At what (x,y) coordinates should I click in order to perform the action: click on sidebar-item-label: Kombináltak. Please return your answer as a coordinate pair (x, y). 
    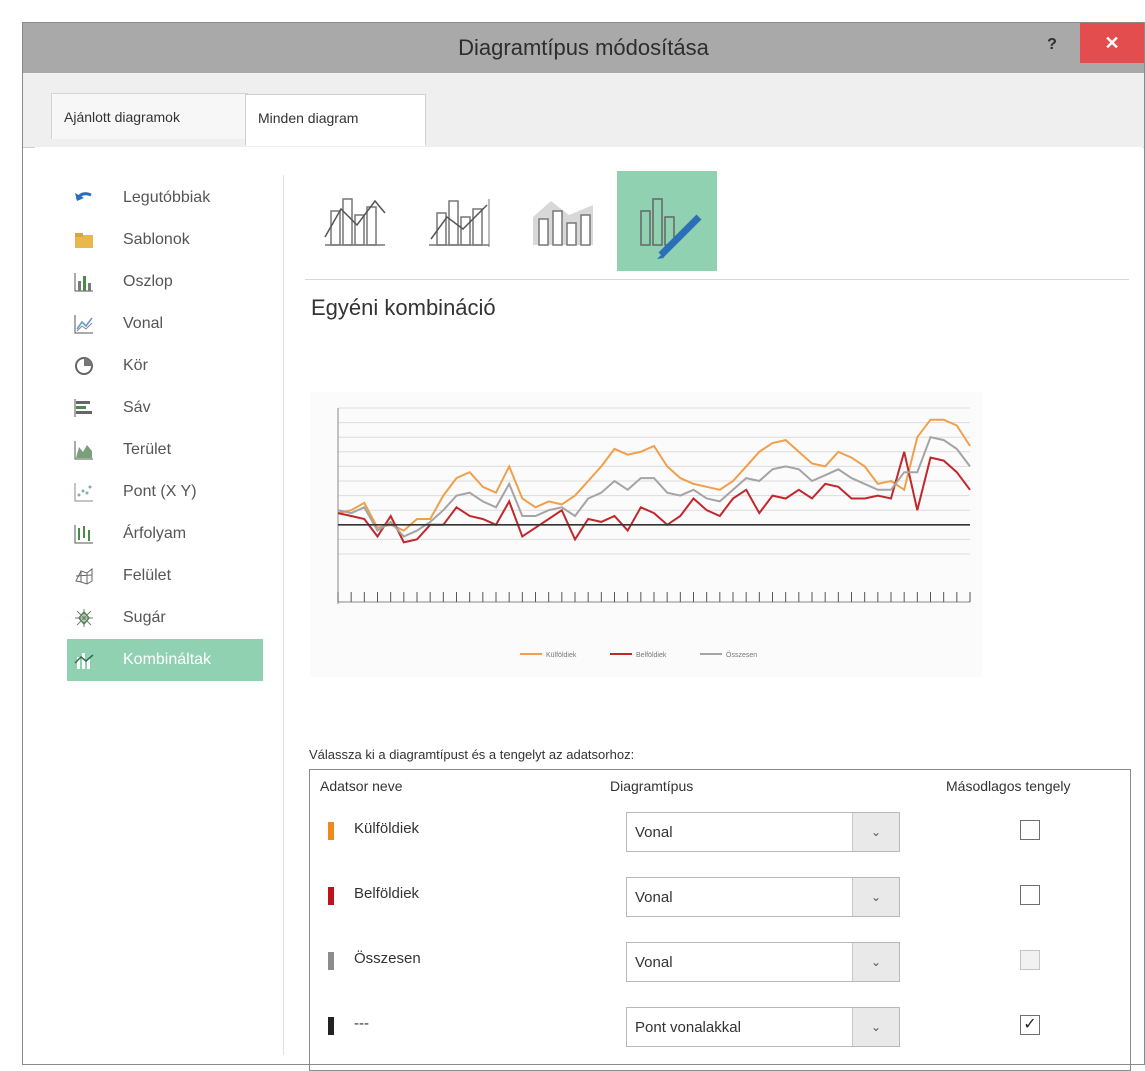
    Looking at the image, I should click on (167, 659).